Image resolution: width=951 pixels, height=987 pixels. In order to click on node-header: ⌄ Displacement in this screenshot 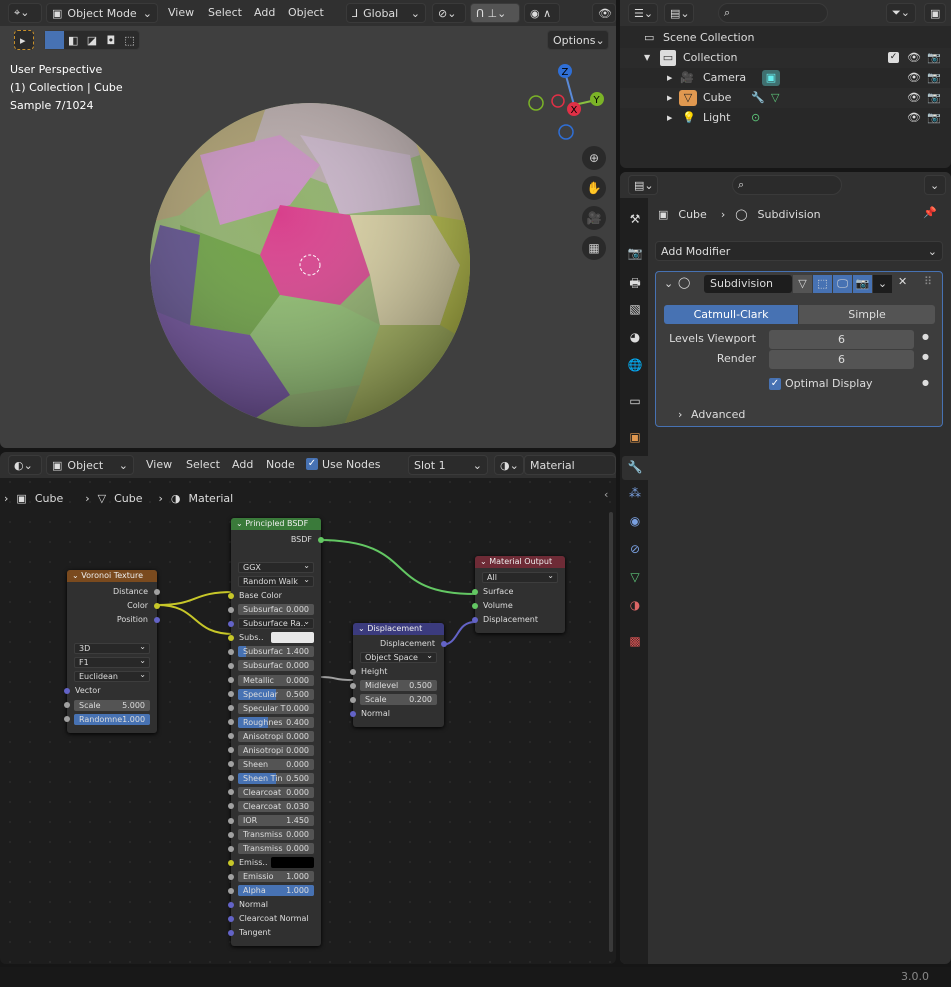, I will do `click(398, 629)`.